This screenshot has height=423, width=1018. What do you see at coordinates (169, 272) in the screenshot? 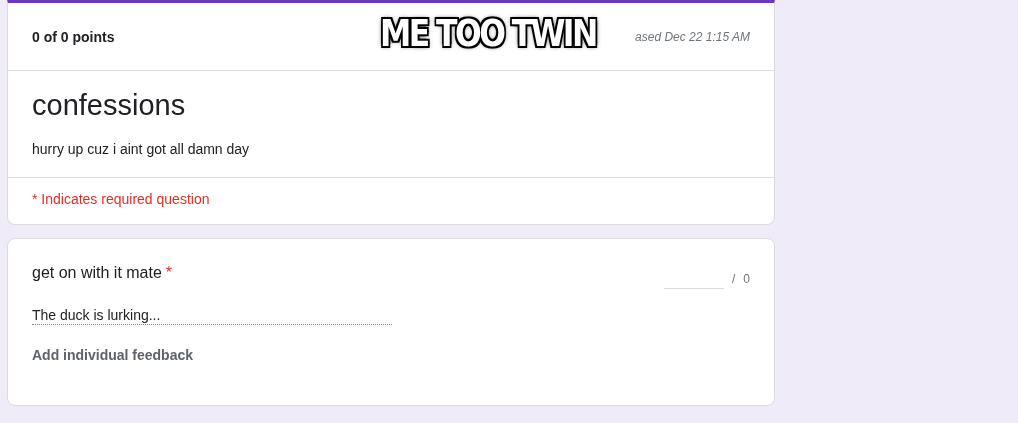
I see `required-marker: *` at bounding box center [169, 272].